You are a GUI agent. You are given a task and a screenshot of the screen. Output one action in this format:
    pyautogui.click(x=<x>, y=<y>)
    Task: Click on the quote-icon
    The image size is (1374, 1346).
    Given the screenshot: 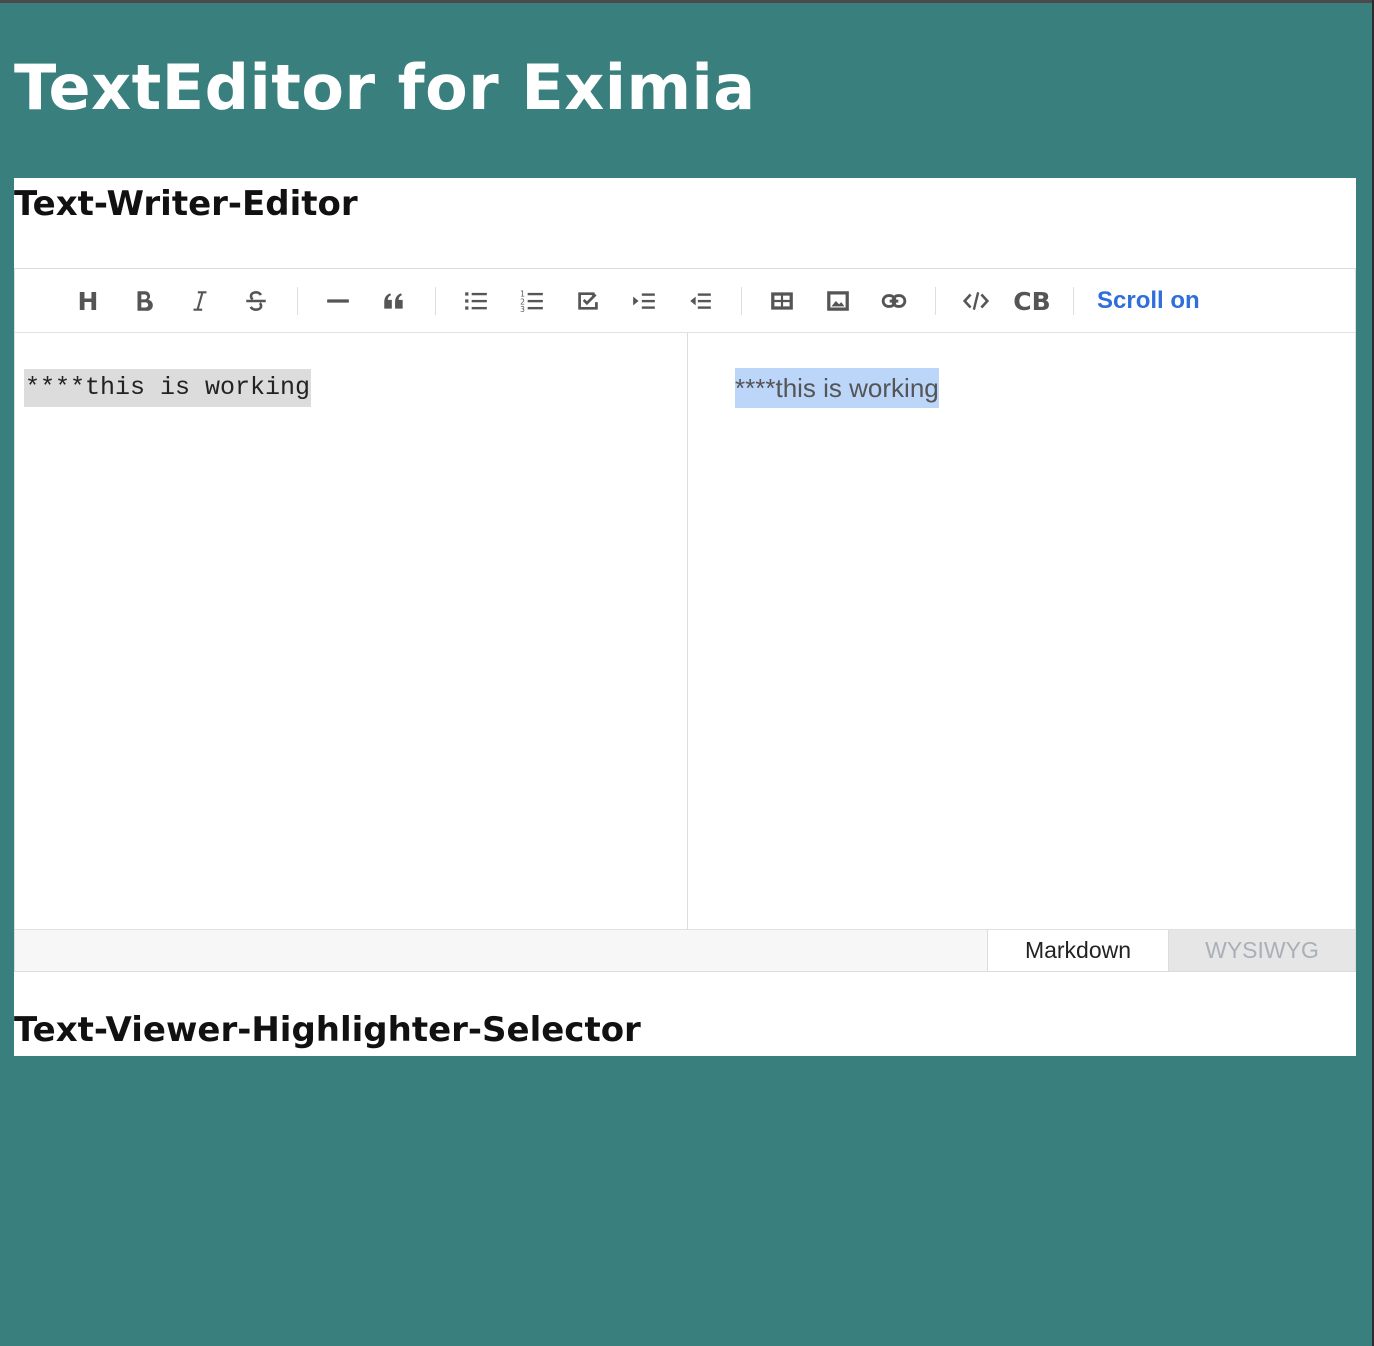 What is the action you would take?
    pyautogui.click(x=393, y=301)
    